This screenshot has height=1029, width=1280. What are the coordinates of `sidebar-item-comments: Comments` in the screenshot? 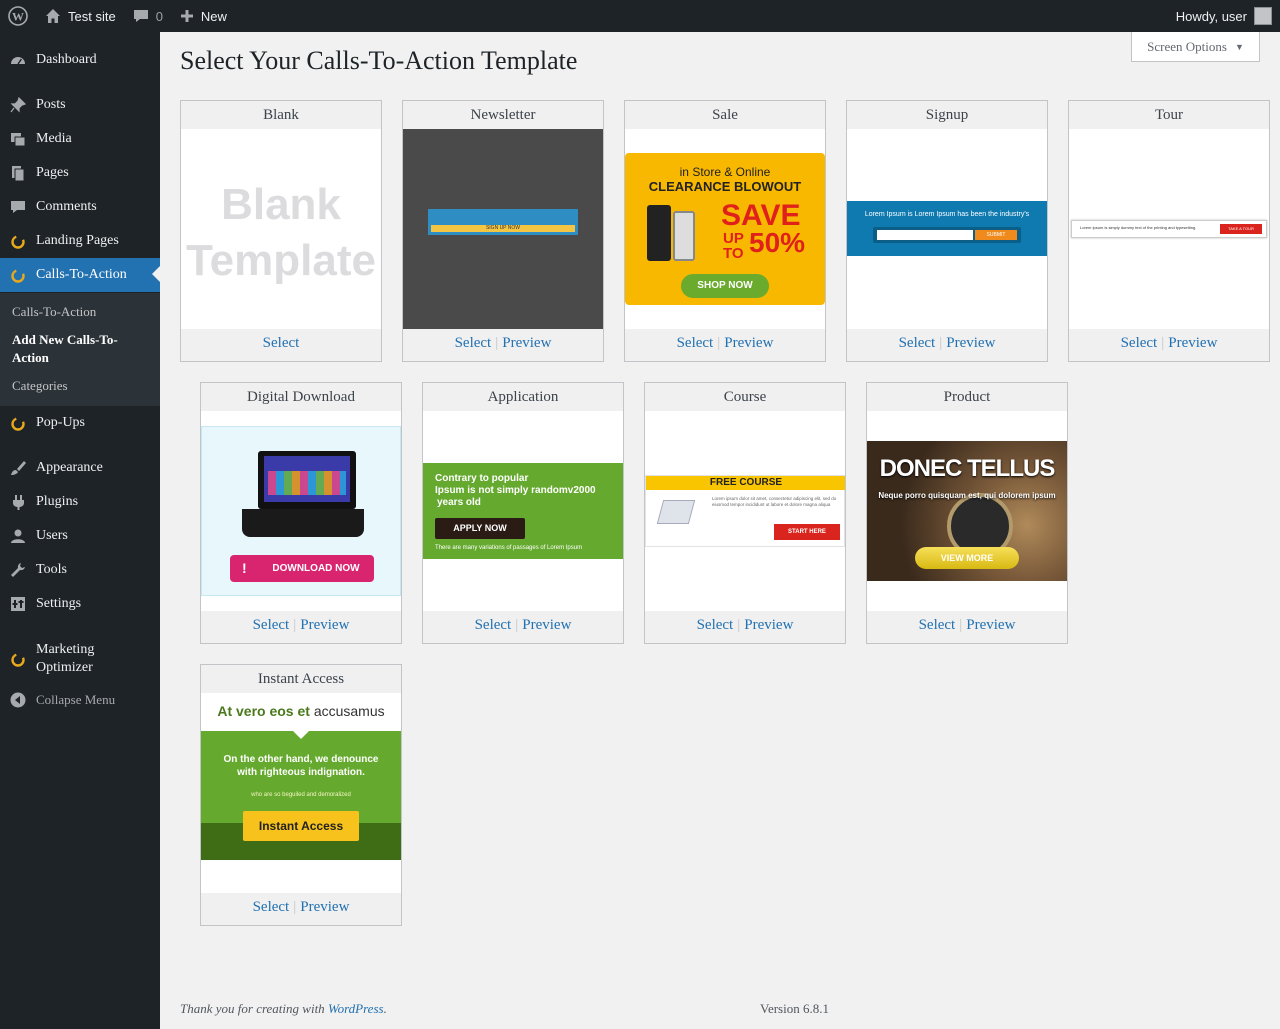 It's located at (80, 207).